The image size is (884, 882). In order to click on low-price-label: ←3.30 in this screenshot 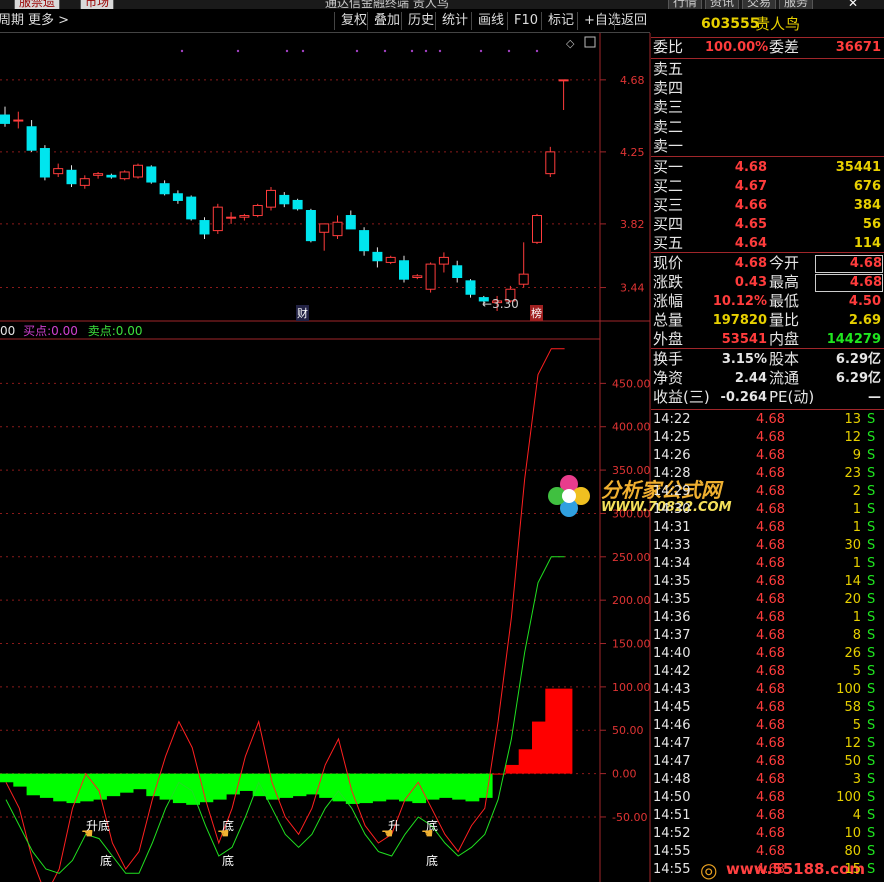, I will do `click(500, 304)`.